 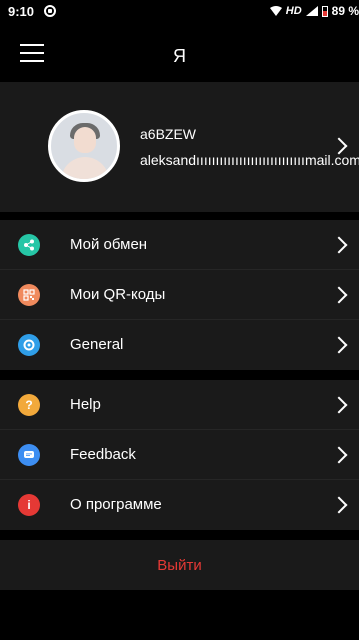 I want to click on wifi-icon, so click(x=275, y=11).